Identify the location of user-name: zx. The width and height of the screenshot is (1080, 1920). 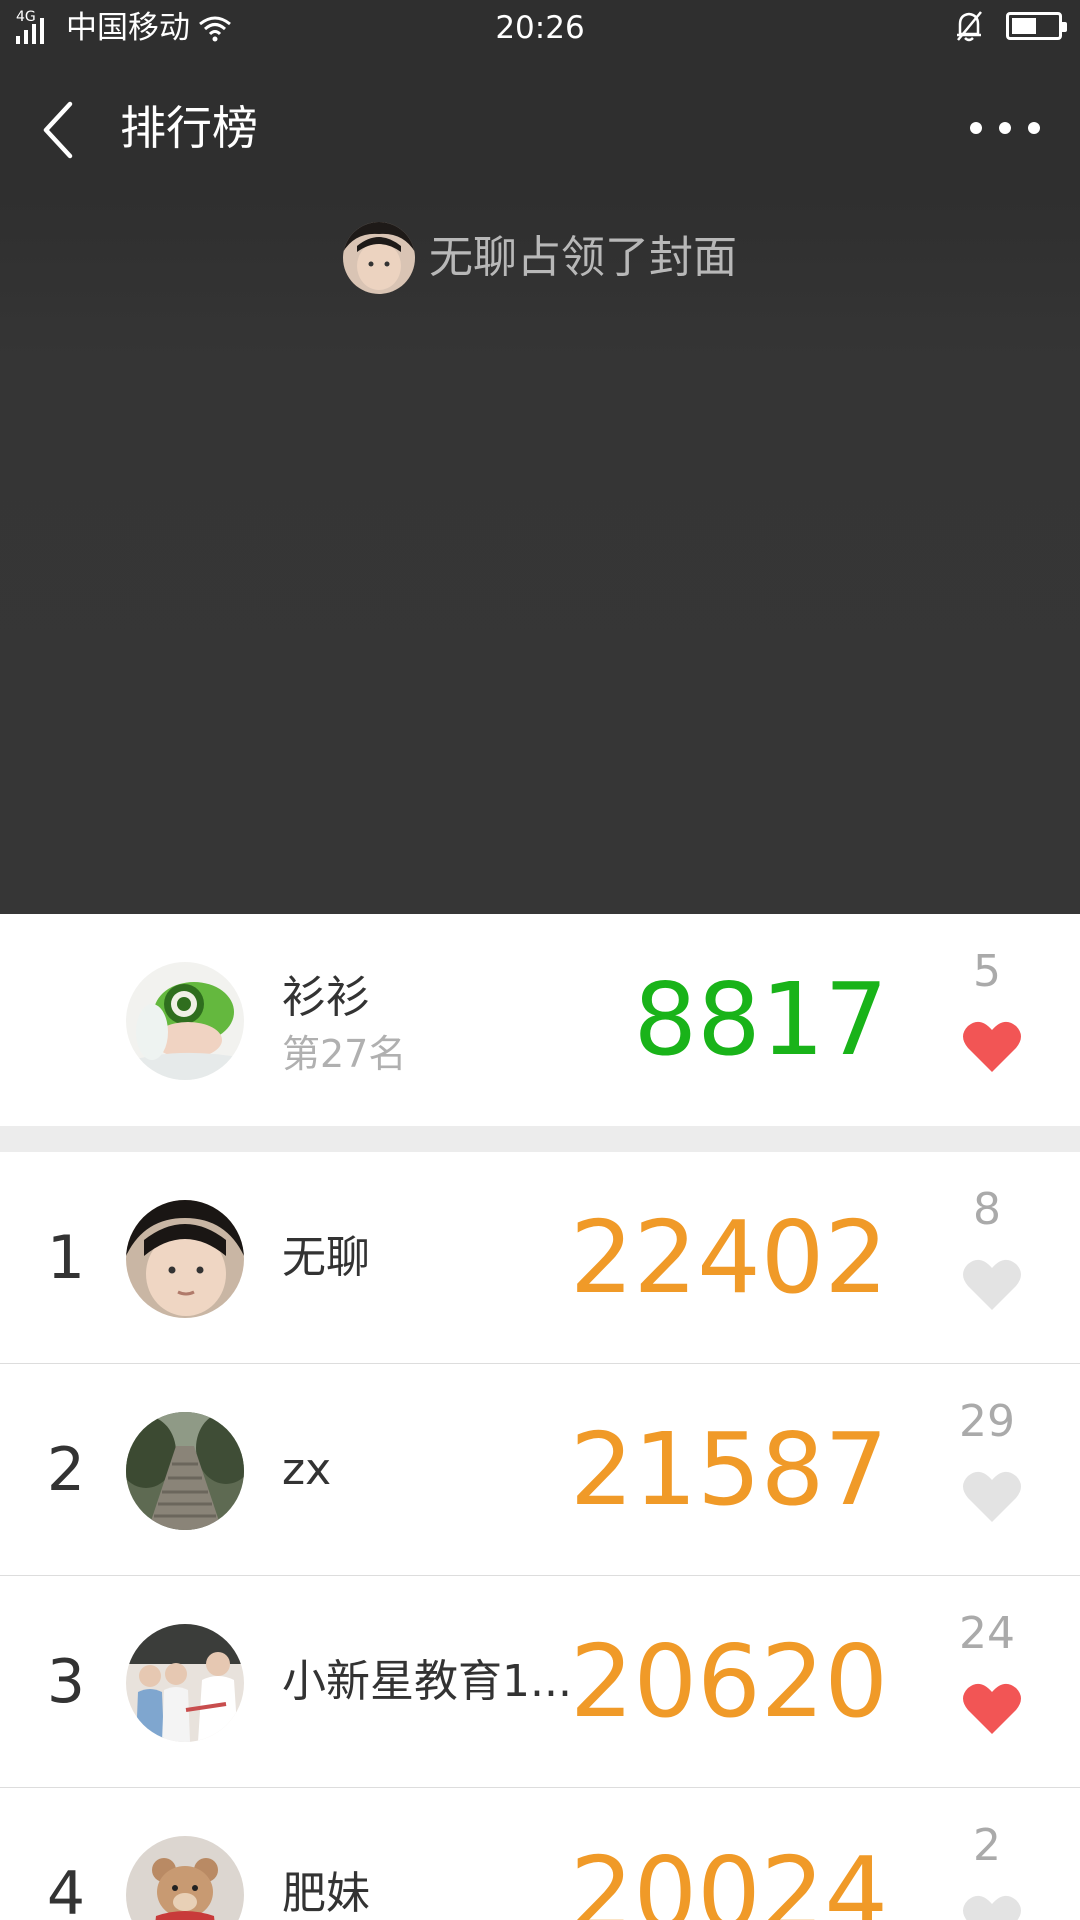
(307, 1469).